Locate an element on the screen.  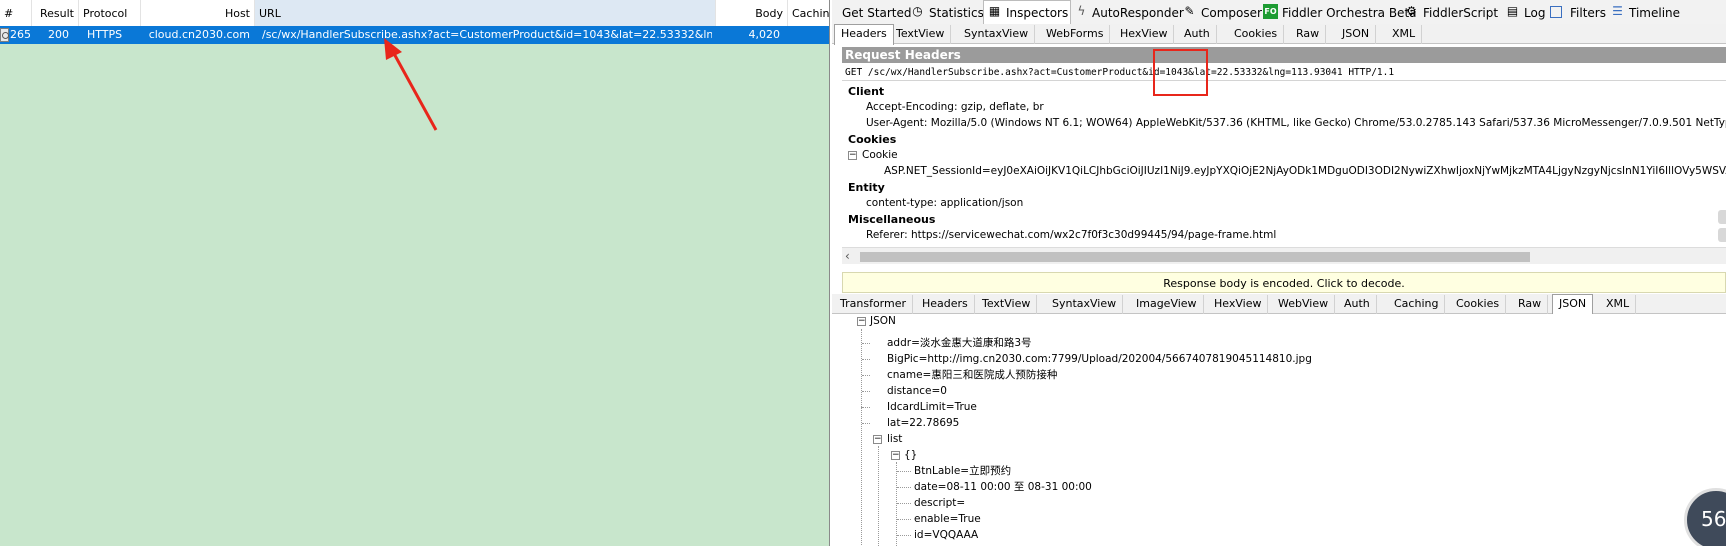
column-host: Host is located at coordinates (198, 13).